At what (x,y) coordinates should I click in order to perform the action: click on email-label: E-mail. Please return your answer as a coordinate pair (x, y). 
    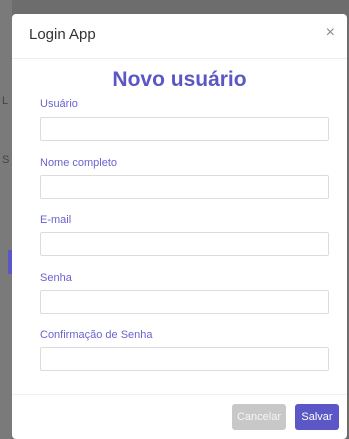
    Looking at the image, I should click on (56, 220).